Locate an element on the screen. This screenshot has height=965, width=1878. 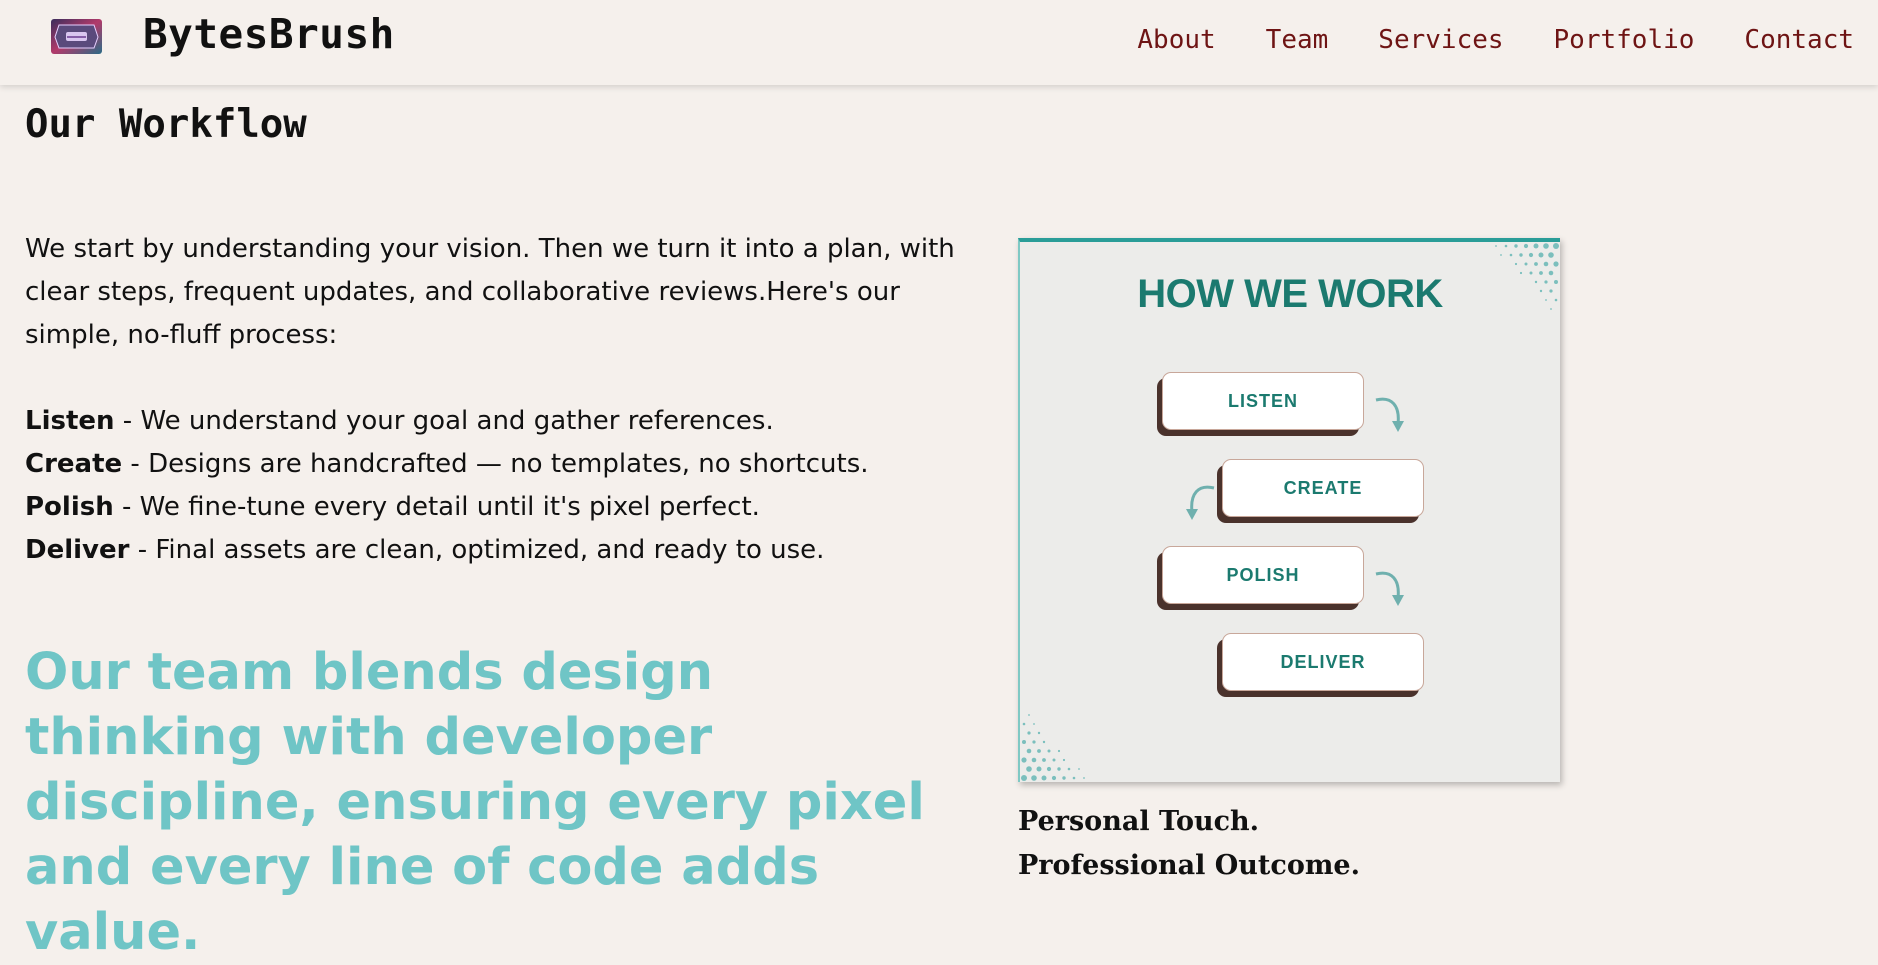
logo-image is located at coordinates (76, 36).